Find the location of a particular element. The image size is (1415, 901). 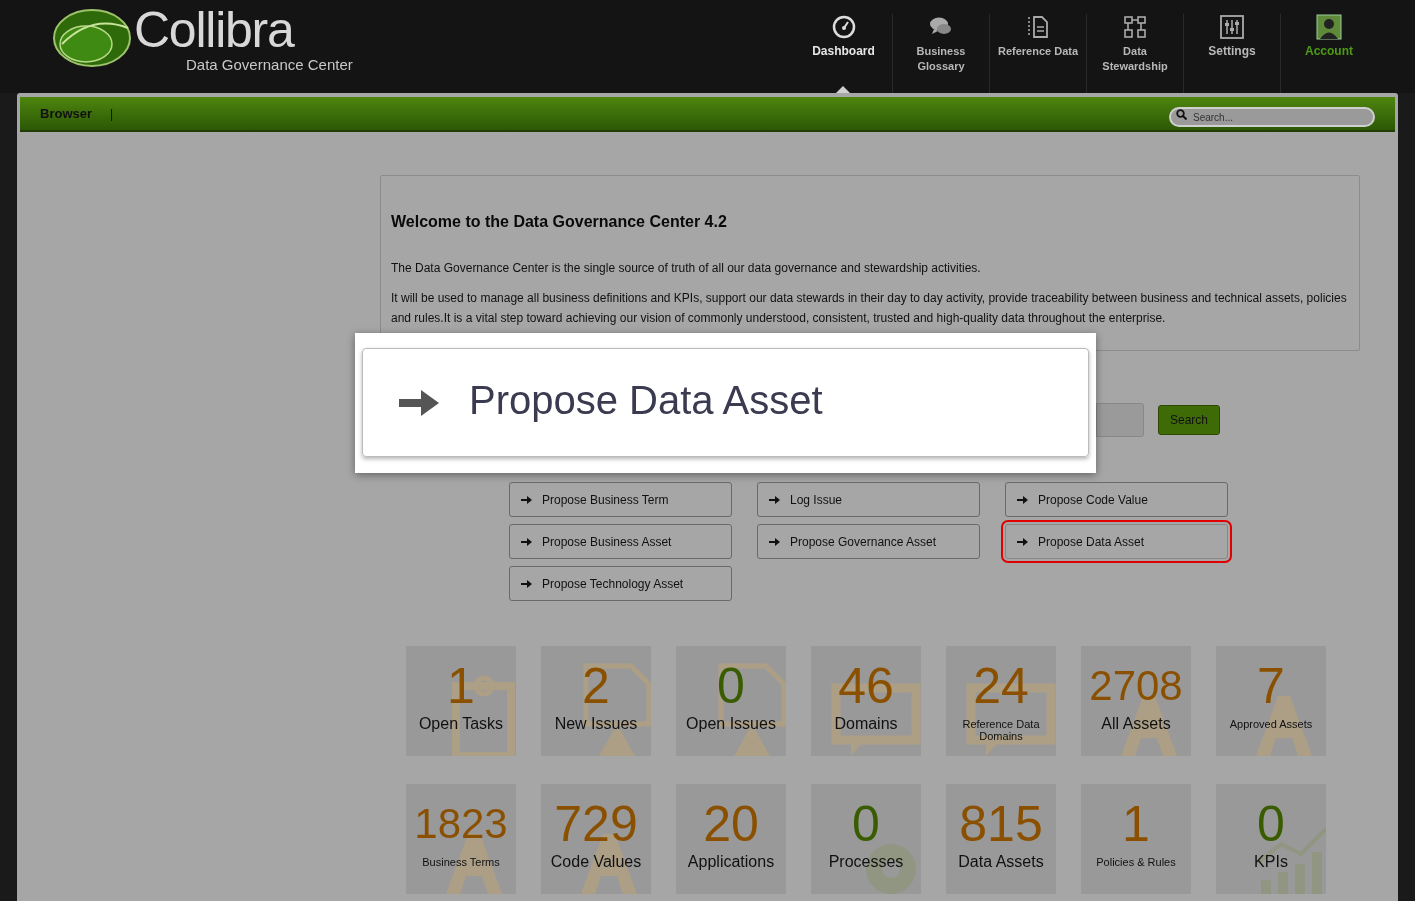

settings-icon is located at coordinates (1232, 27).